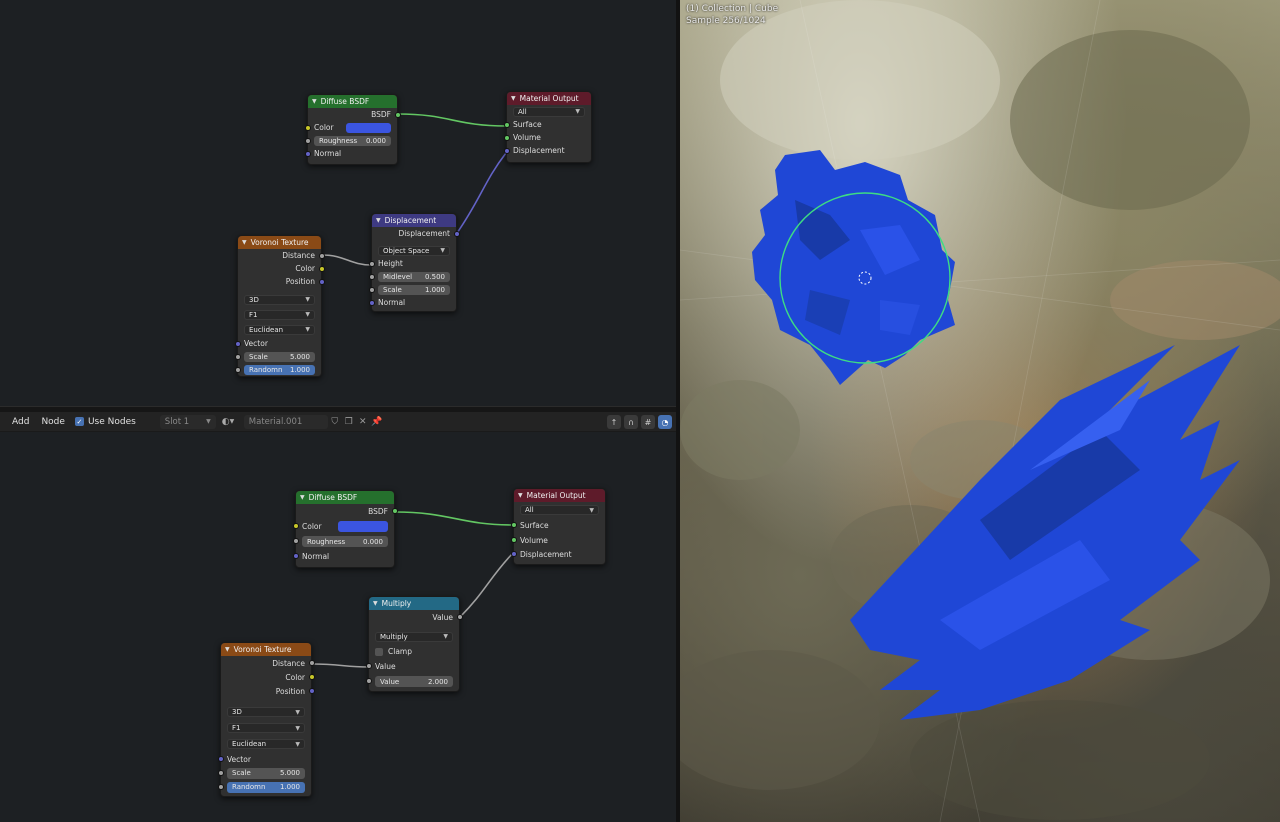 The width and height of the screenshot is (1280, 822). What do you see at coordinates (414, 603) in the screenshot?
I see `node-header: ▼ Multiply` at bounding box center [414, 603].